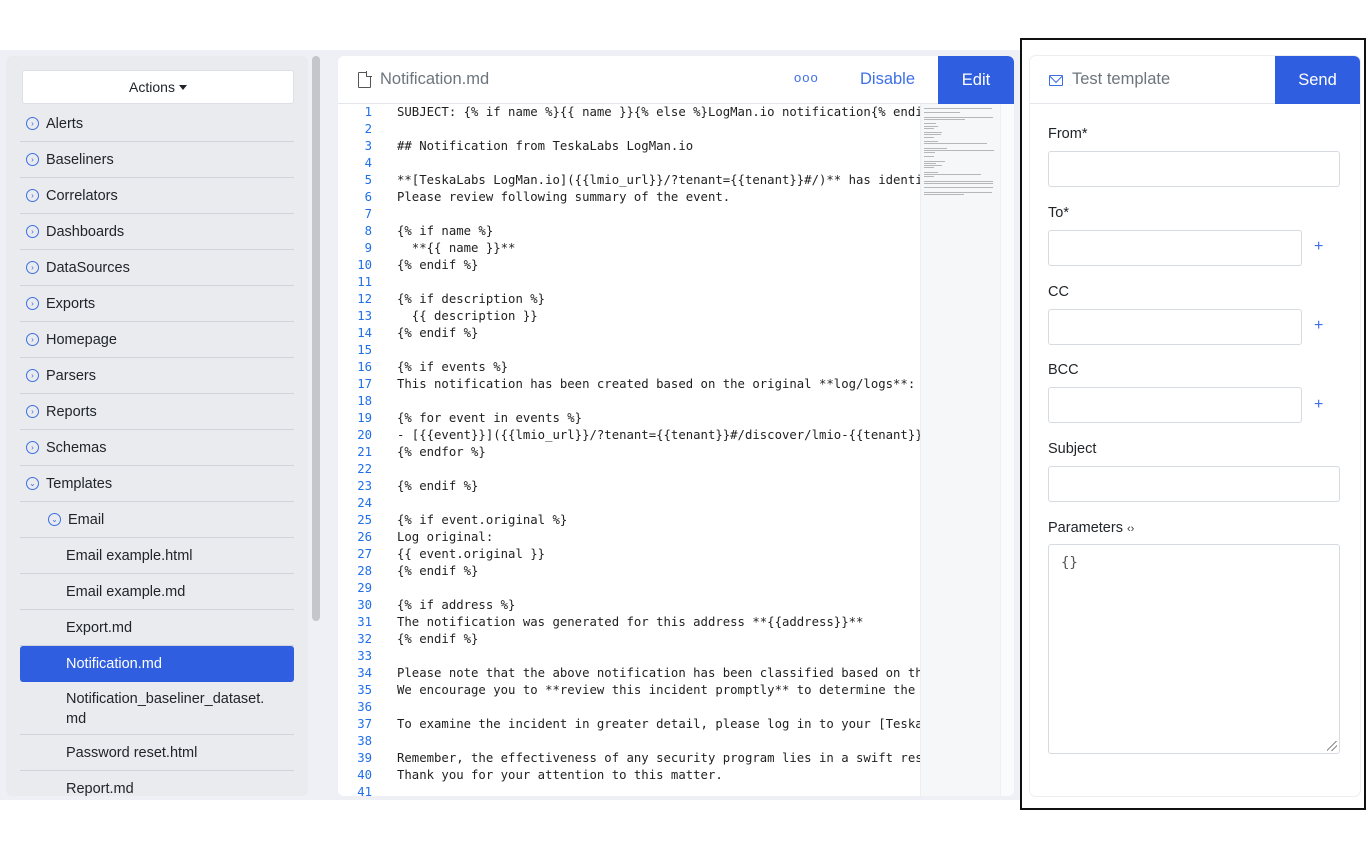  What do you see at coordinates (157, 664) in the screenshot?
I see `sidebar-item-notification-md: Notification.md` at bounding box center [157, 664].